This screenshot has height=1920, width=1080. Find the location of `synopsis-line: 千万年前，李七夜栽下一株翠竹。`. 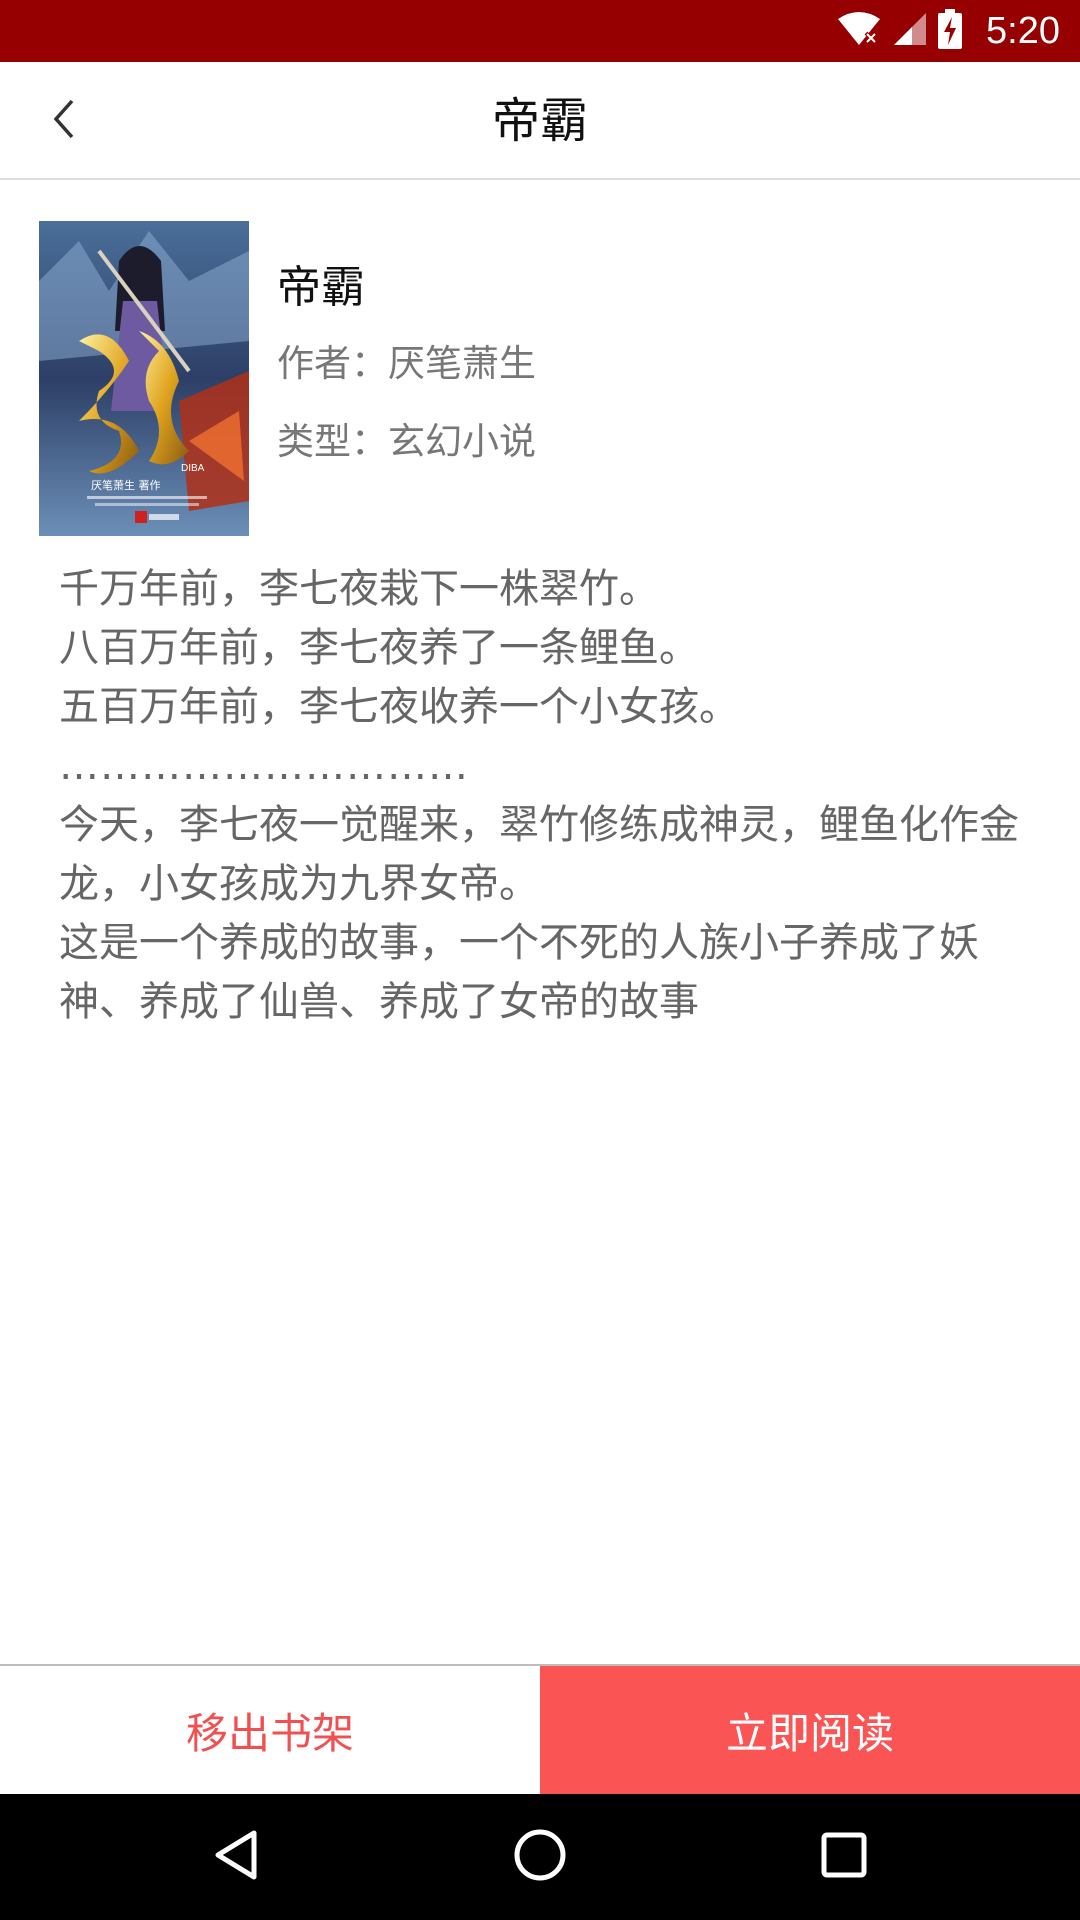

synopsis-line: 千万年前，李七夜栽下一株翠竹。 is located at coordinates (359, 589).